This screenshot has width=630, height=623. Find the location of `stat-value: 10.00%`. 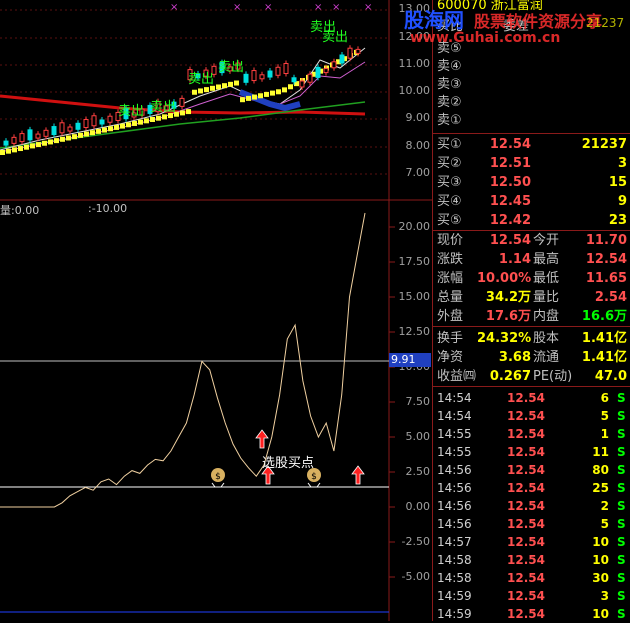

stat-value: 10.00% is located at coordinates (504, 278).